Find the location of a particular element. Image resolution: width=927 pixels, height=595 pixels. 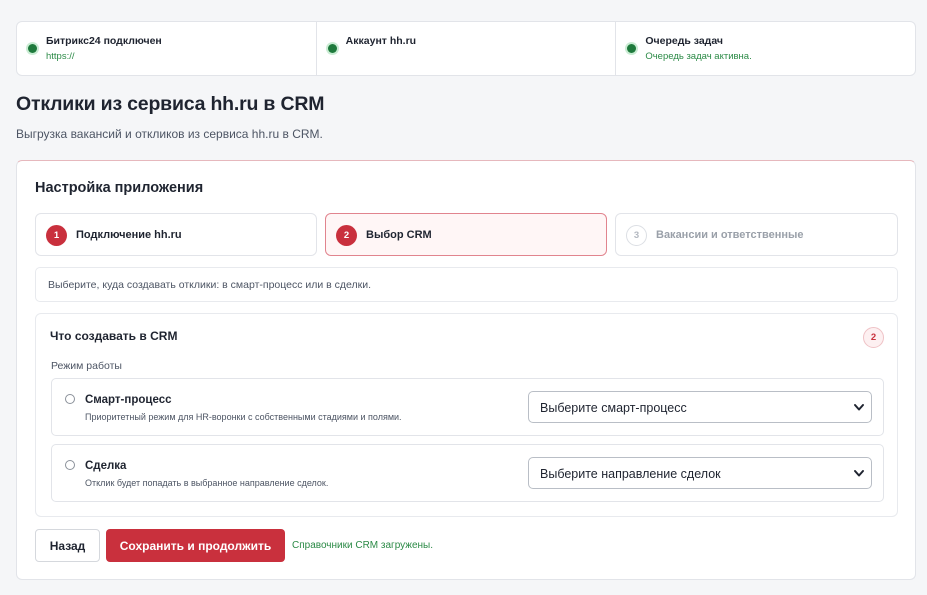

status-title: Очередь задач is located at coordinates (684, 41).